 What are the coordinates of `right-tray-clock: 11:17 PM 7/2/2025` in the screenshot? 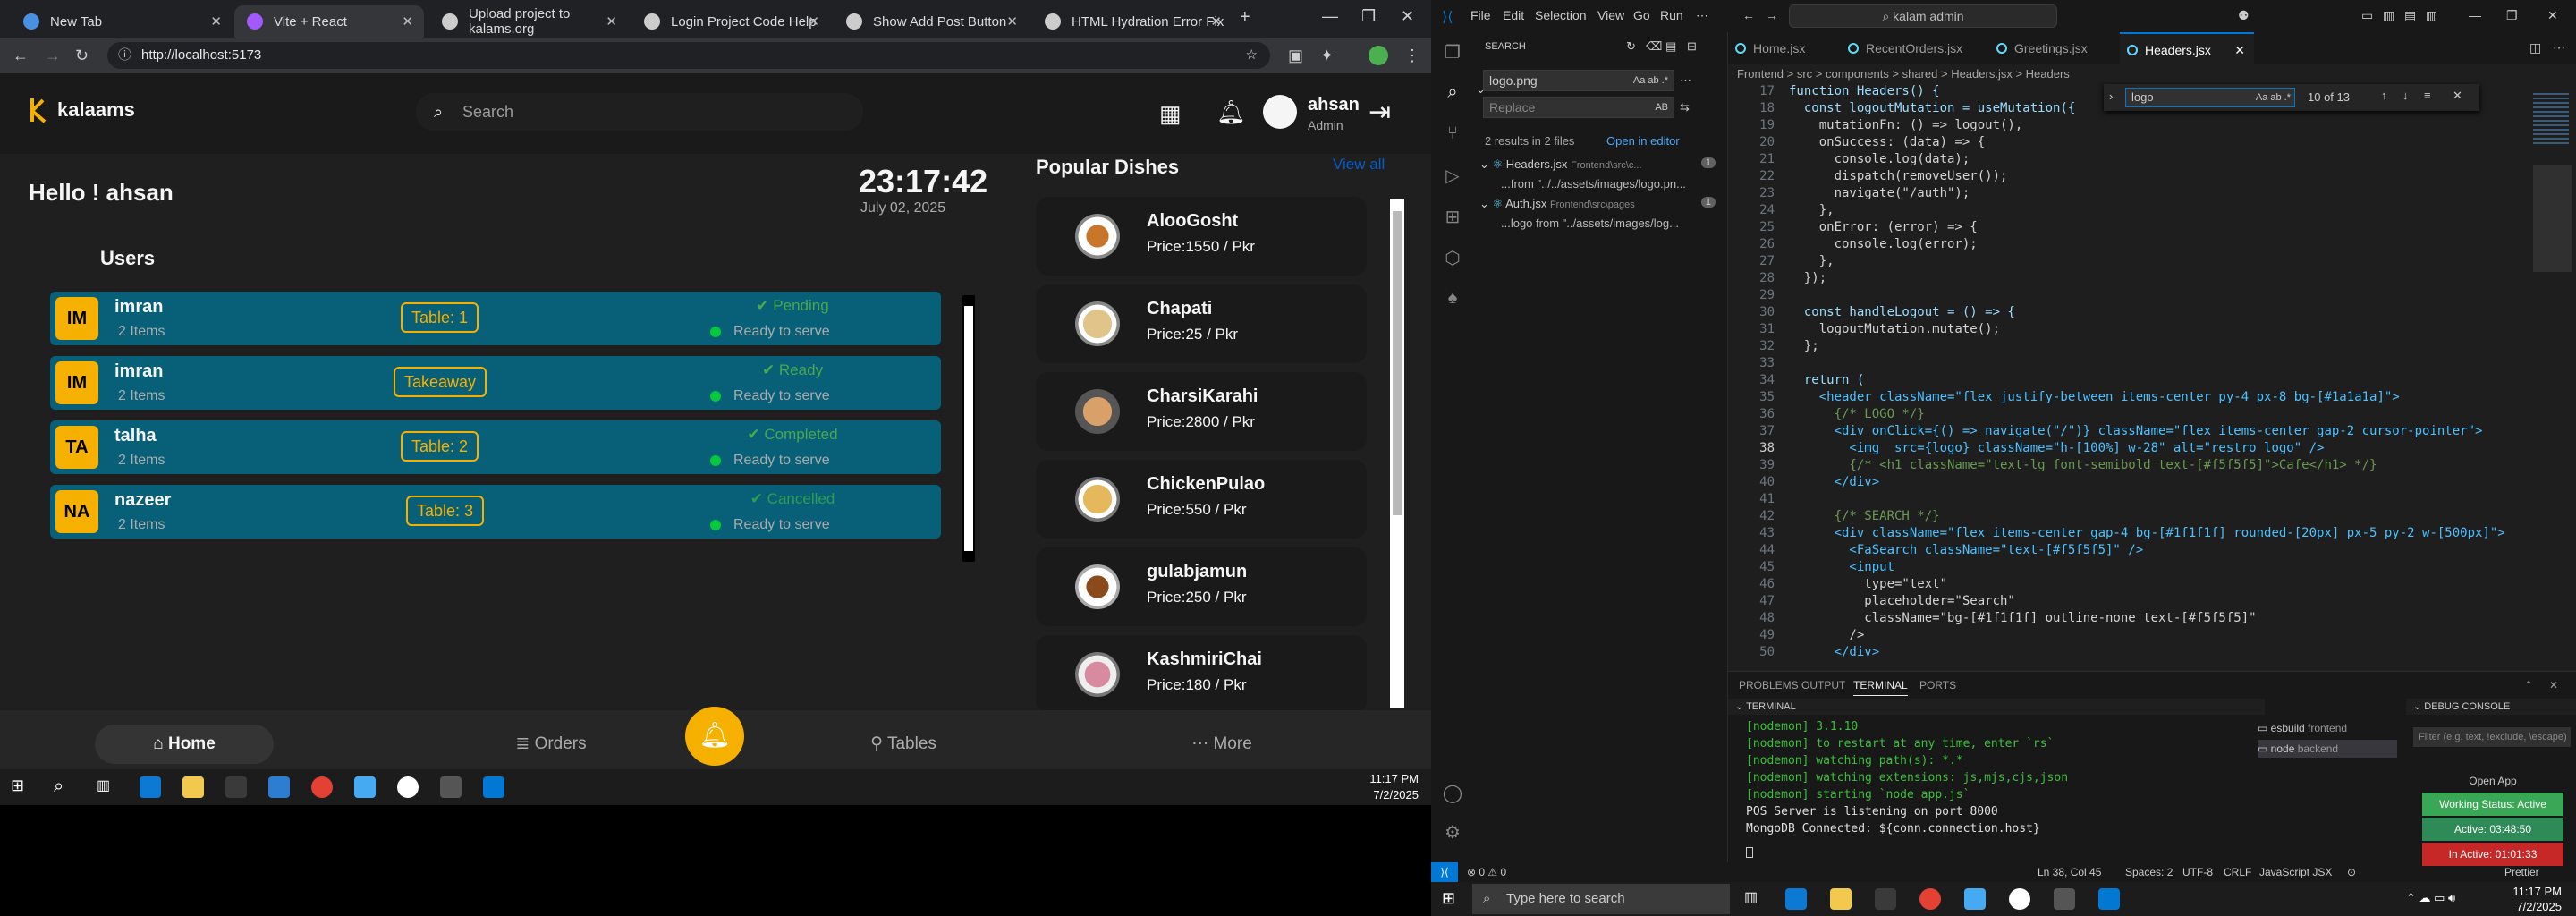 It's located at (2530, 899).